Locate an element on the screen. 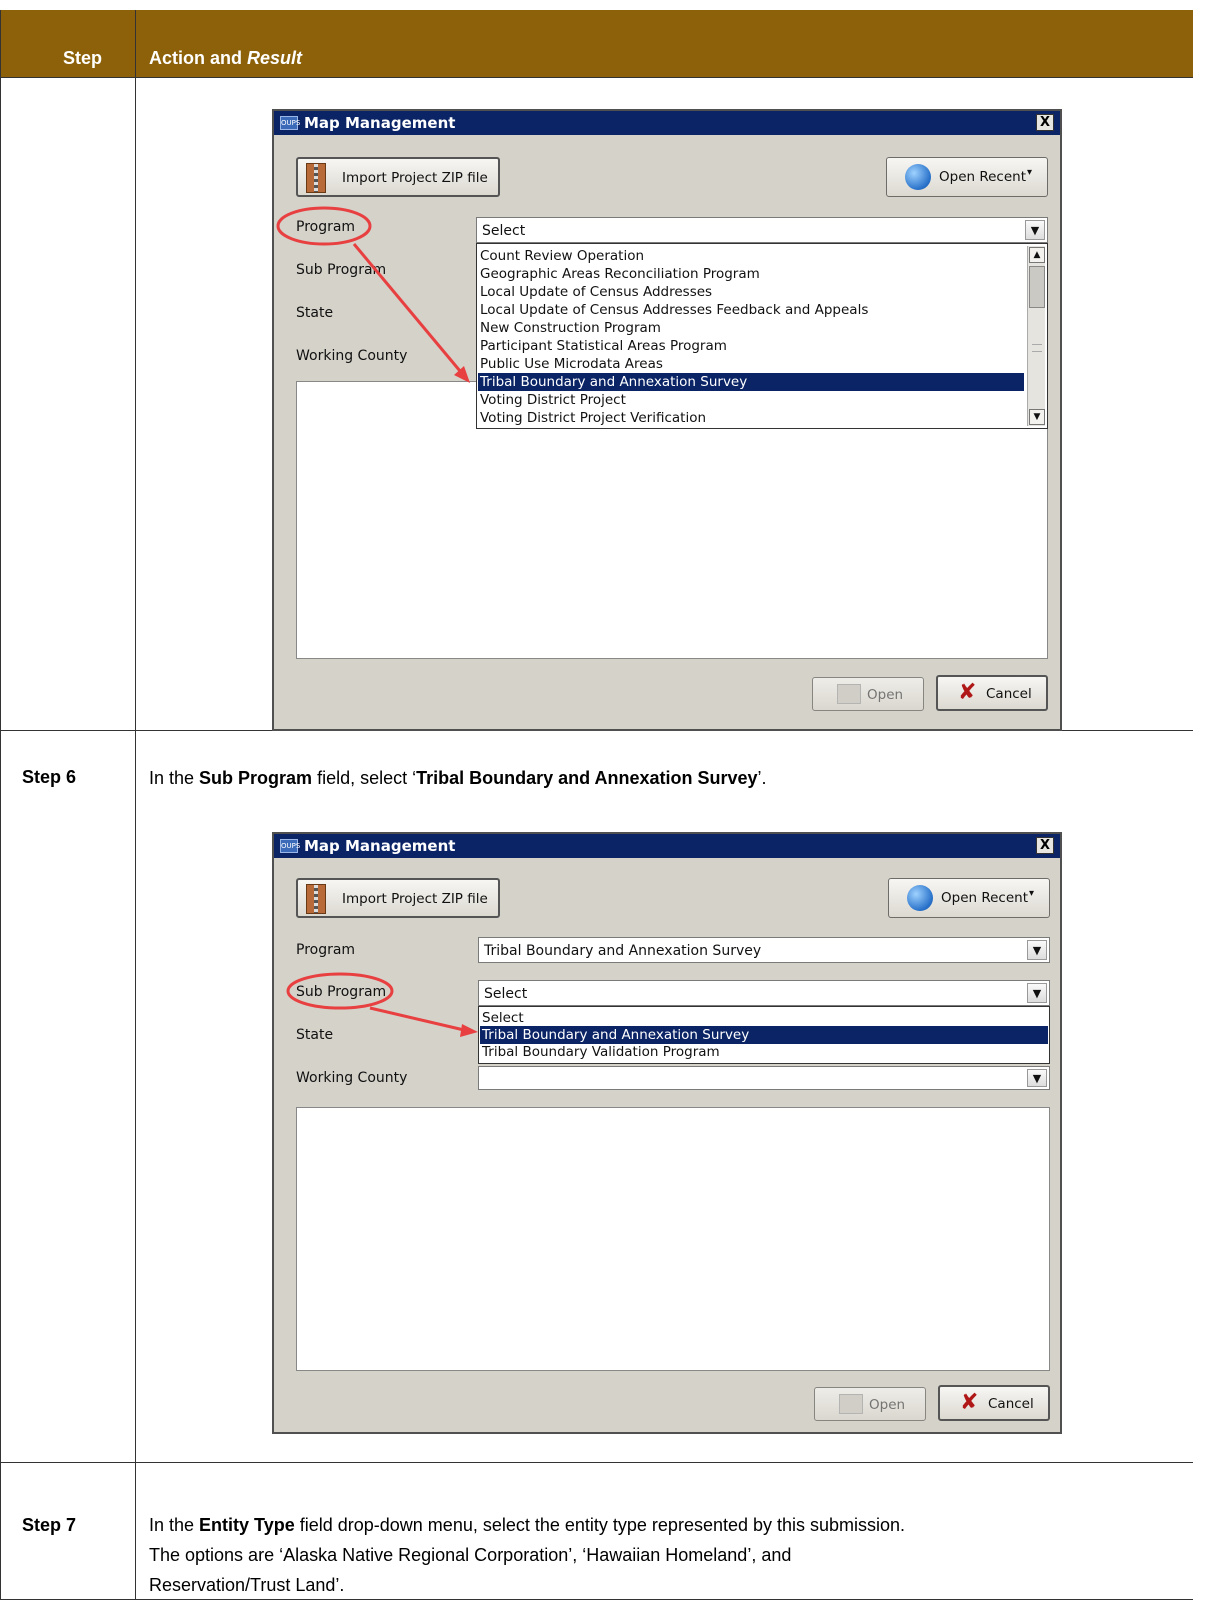  step-7-label: Step 7 is located at coordinates (49, 1525).